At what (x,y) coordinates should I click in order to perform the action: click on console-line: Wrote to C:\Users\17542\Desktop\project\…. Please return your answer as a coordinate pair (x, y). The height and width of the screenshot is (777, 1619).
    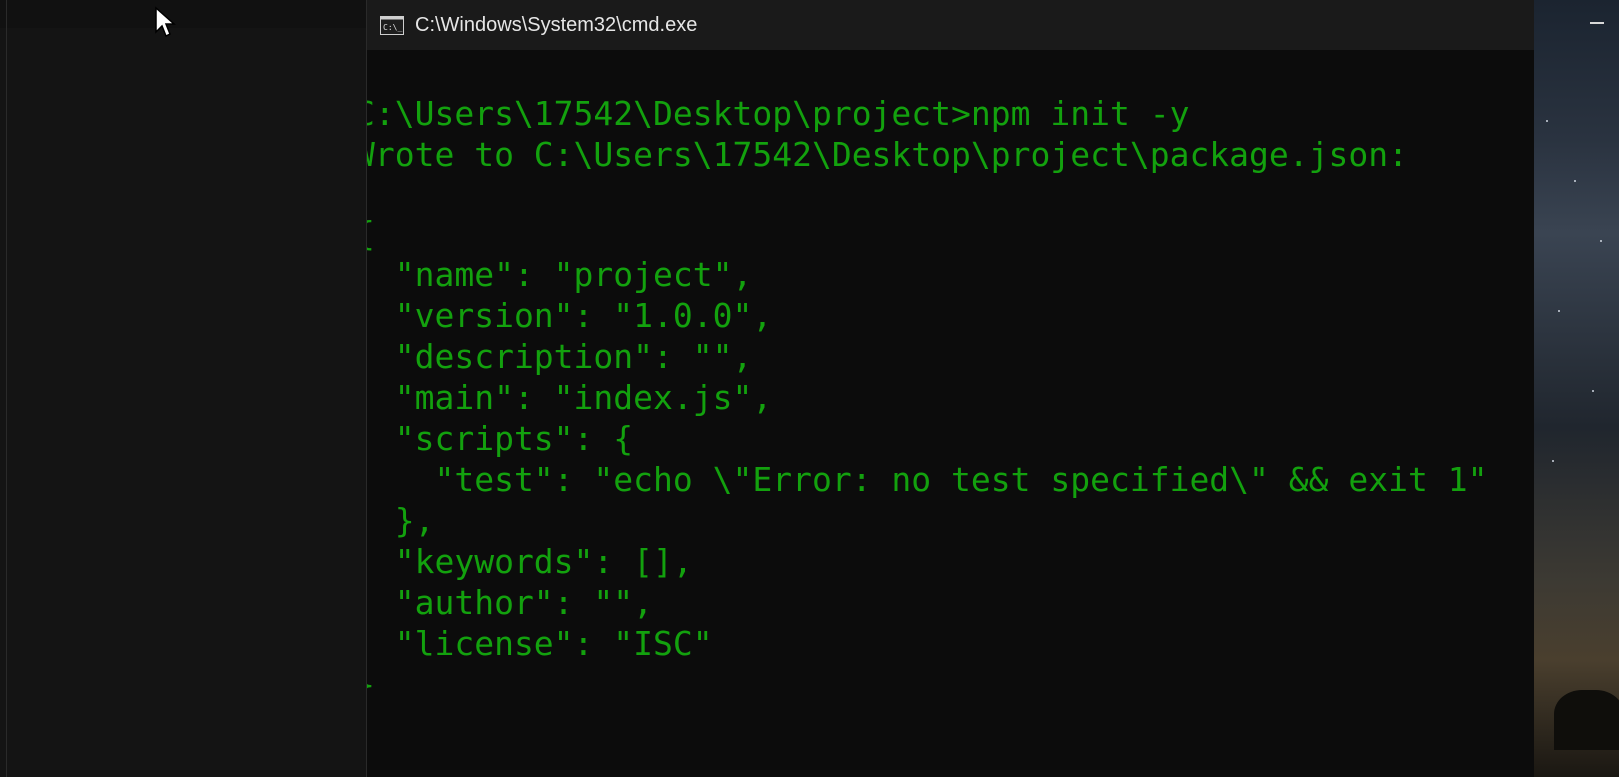
    Looking at the image, I should click on (887, 154).